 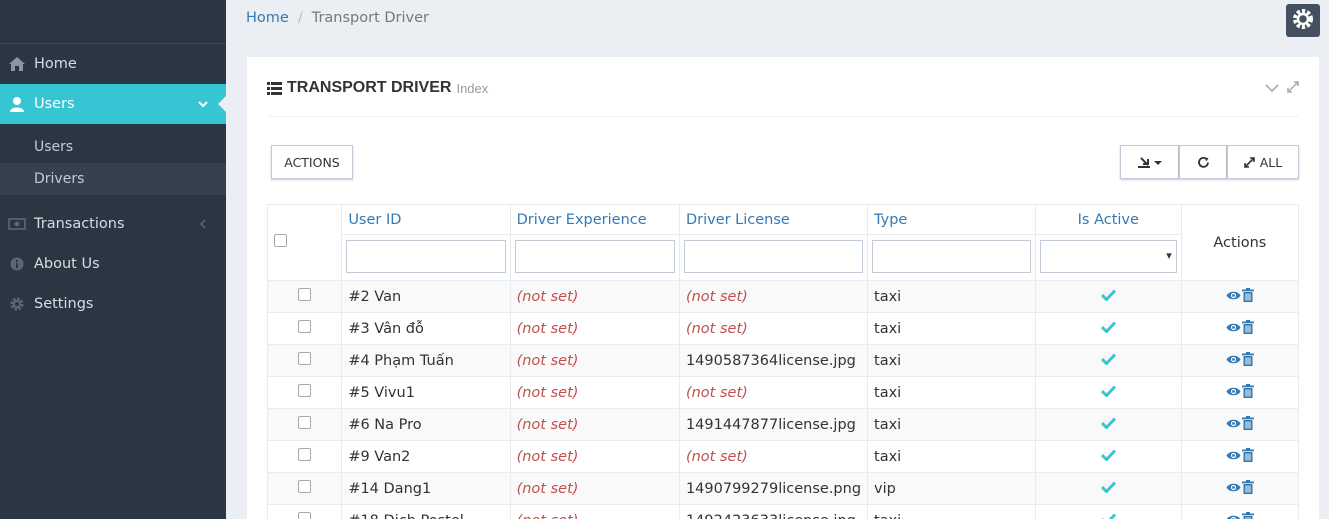 What do you see at coordinates (113, 64) in the screenshot?
I see `sidebar-item-home: Home` at bounding box center [113, 64].